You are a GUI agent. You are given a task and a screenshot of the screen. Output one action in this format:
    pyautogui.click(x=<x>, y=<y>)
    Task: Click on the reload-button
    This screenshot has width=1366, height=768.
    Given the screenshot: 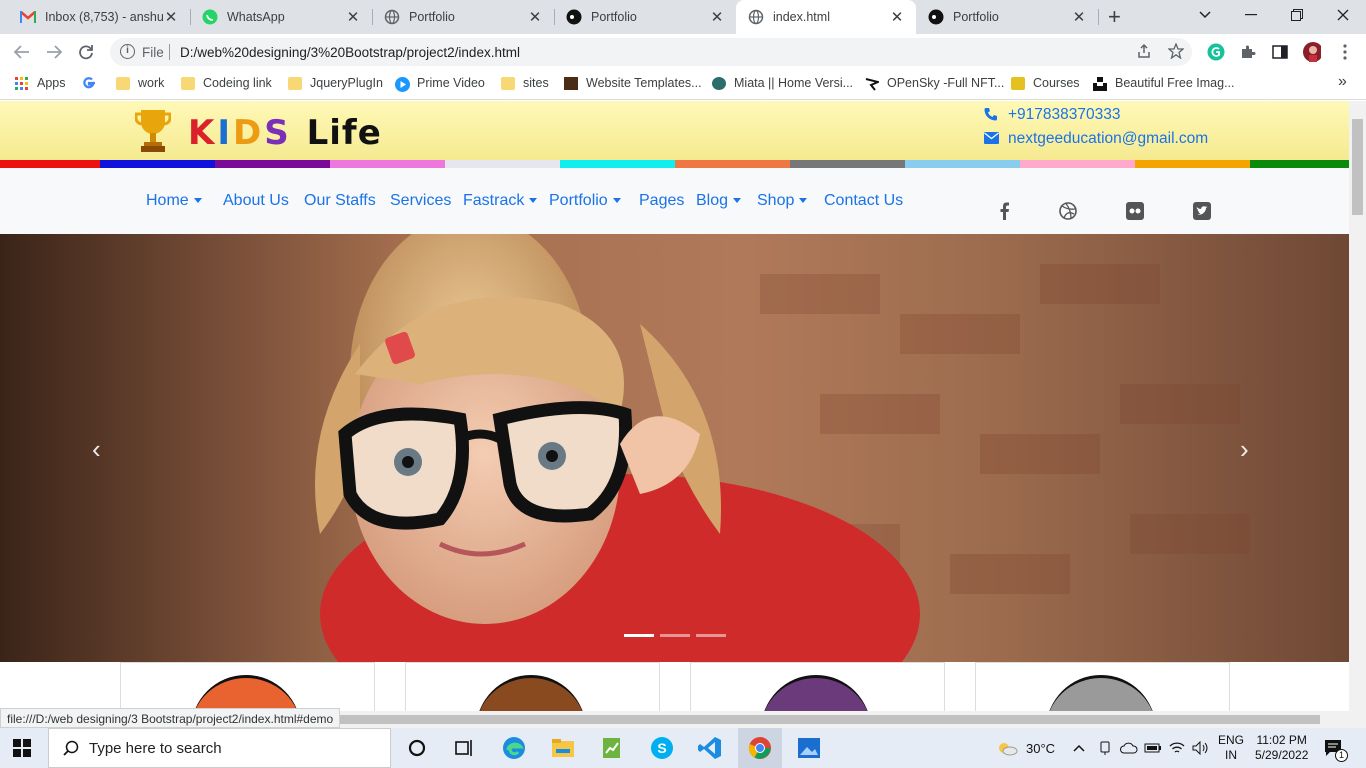 What is the action you would take?
    pyautogui.click(x=86, y=52)
    